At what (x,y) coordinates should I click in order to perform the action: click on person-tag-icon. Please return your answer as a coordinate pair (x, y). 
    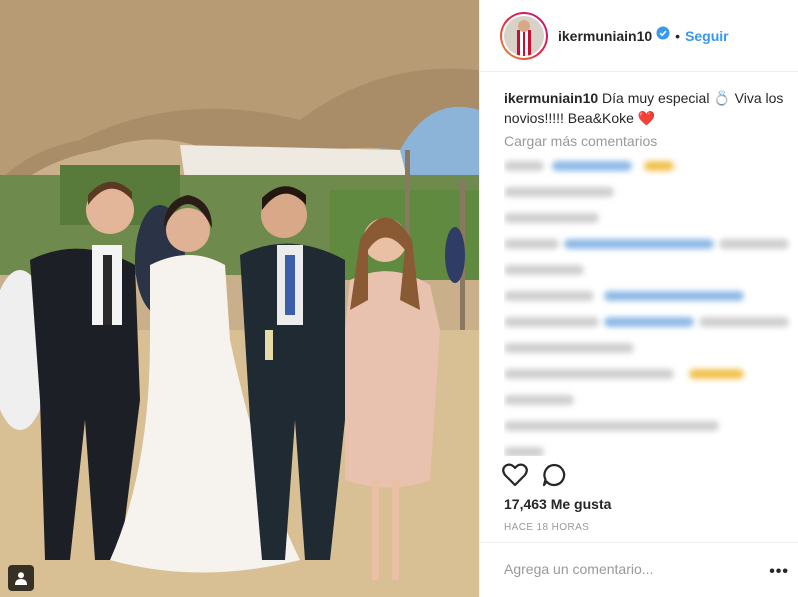
    Looking at the image, I should click on (21, 578).